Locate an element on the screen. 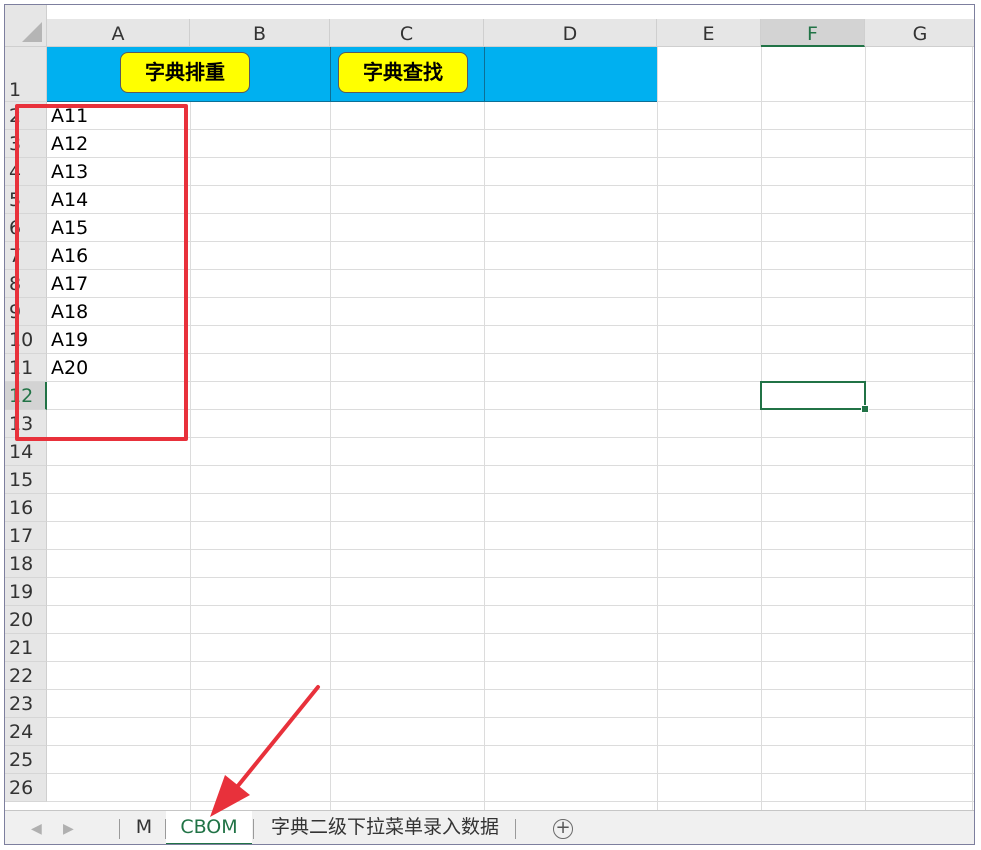  annotation-arrow-shaft is located at coordinates (277, 737).